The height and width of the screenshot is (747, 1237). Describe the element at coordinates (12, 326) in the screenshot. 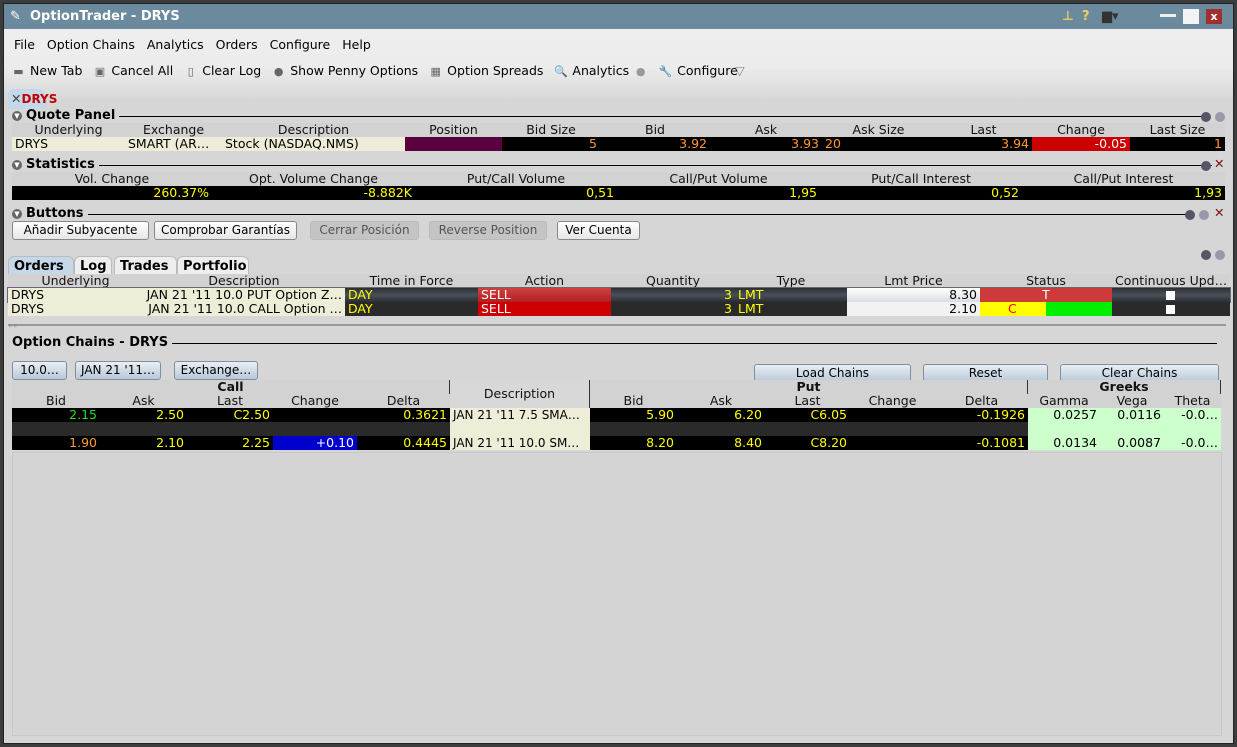

I see `splitter-arrows-icon: ◦◦` at that location.